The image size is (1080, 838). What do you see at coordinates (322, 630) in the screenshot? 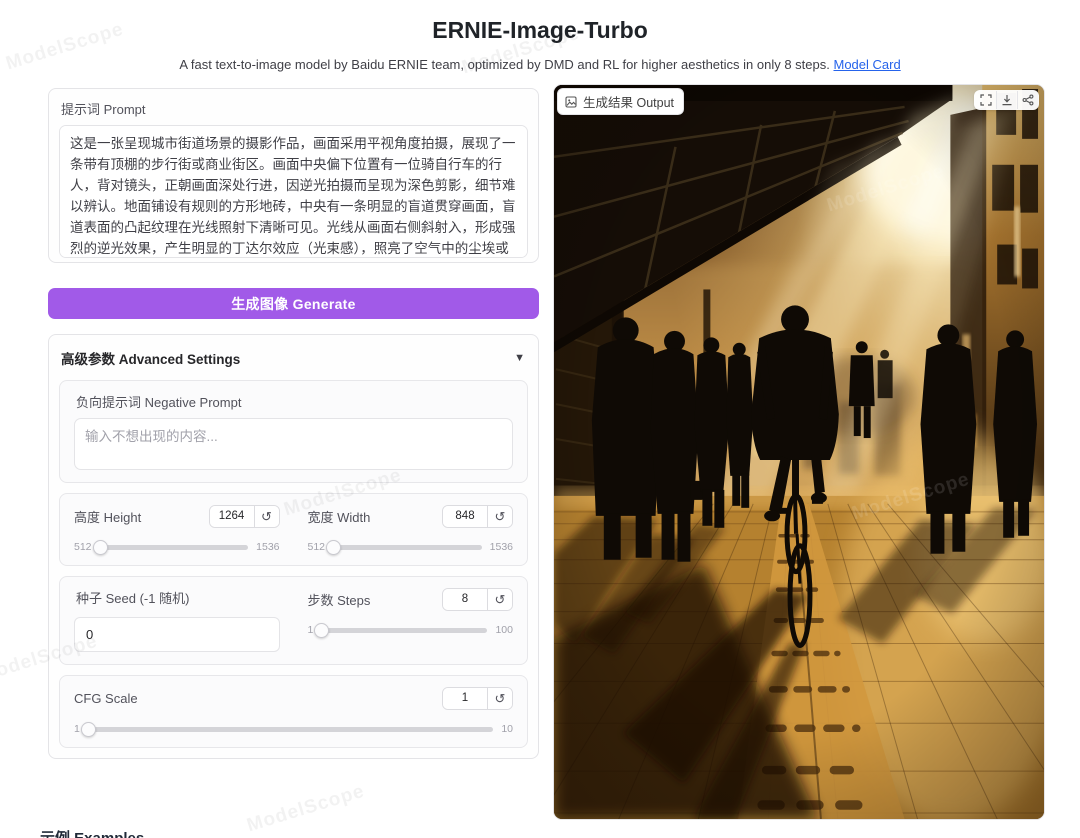
I see `steps-slider-handle` at bounding box center [322, 630].